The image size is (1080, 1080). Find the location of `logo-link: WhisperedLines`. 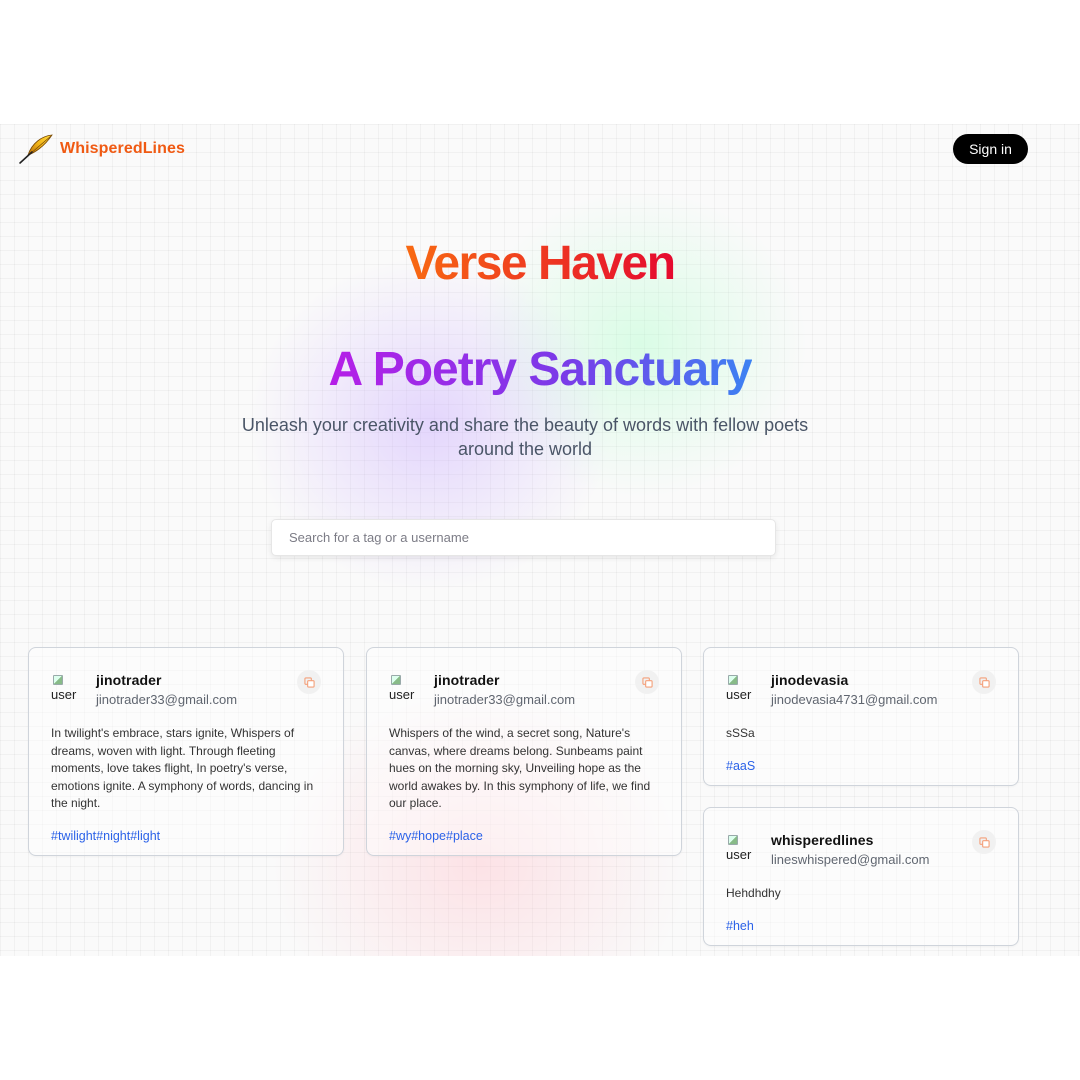

logo-link: WhisperedLines is located at coordinates (101, 149).